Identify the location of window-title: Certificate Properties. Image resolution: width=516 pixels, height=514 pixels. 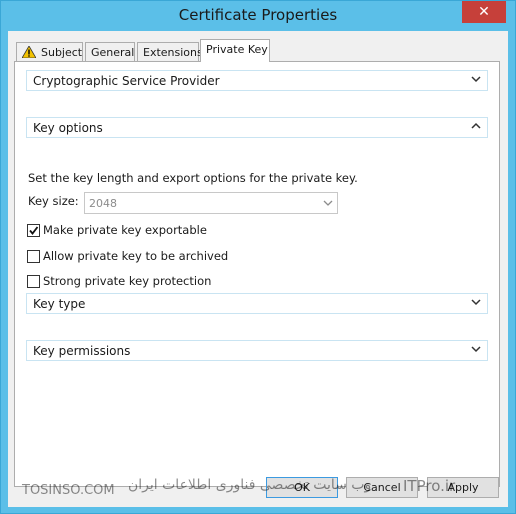
(258, 15).